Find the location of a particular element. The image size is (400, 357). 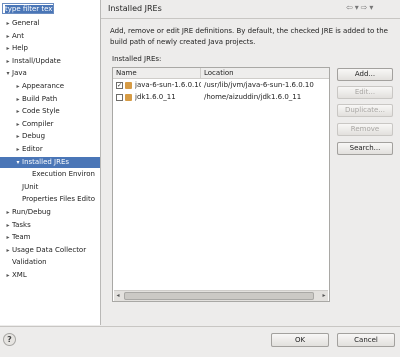

tree-item: ▸ Ant is located at coordinates (12, 36).